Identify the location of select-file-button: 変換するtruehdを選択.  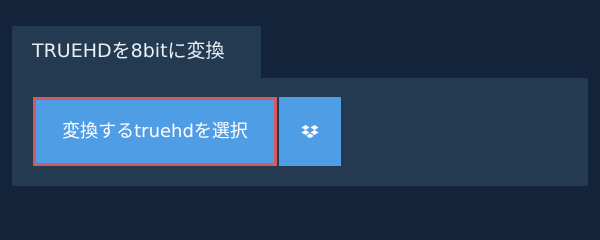
(155, 131).